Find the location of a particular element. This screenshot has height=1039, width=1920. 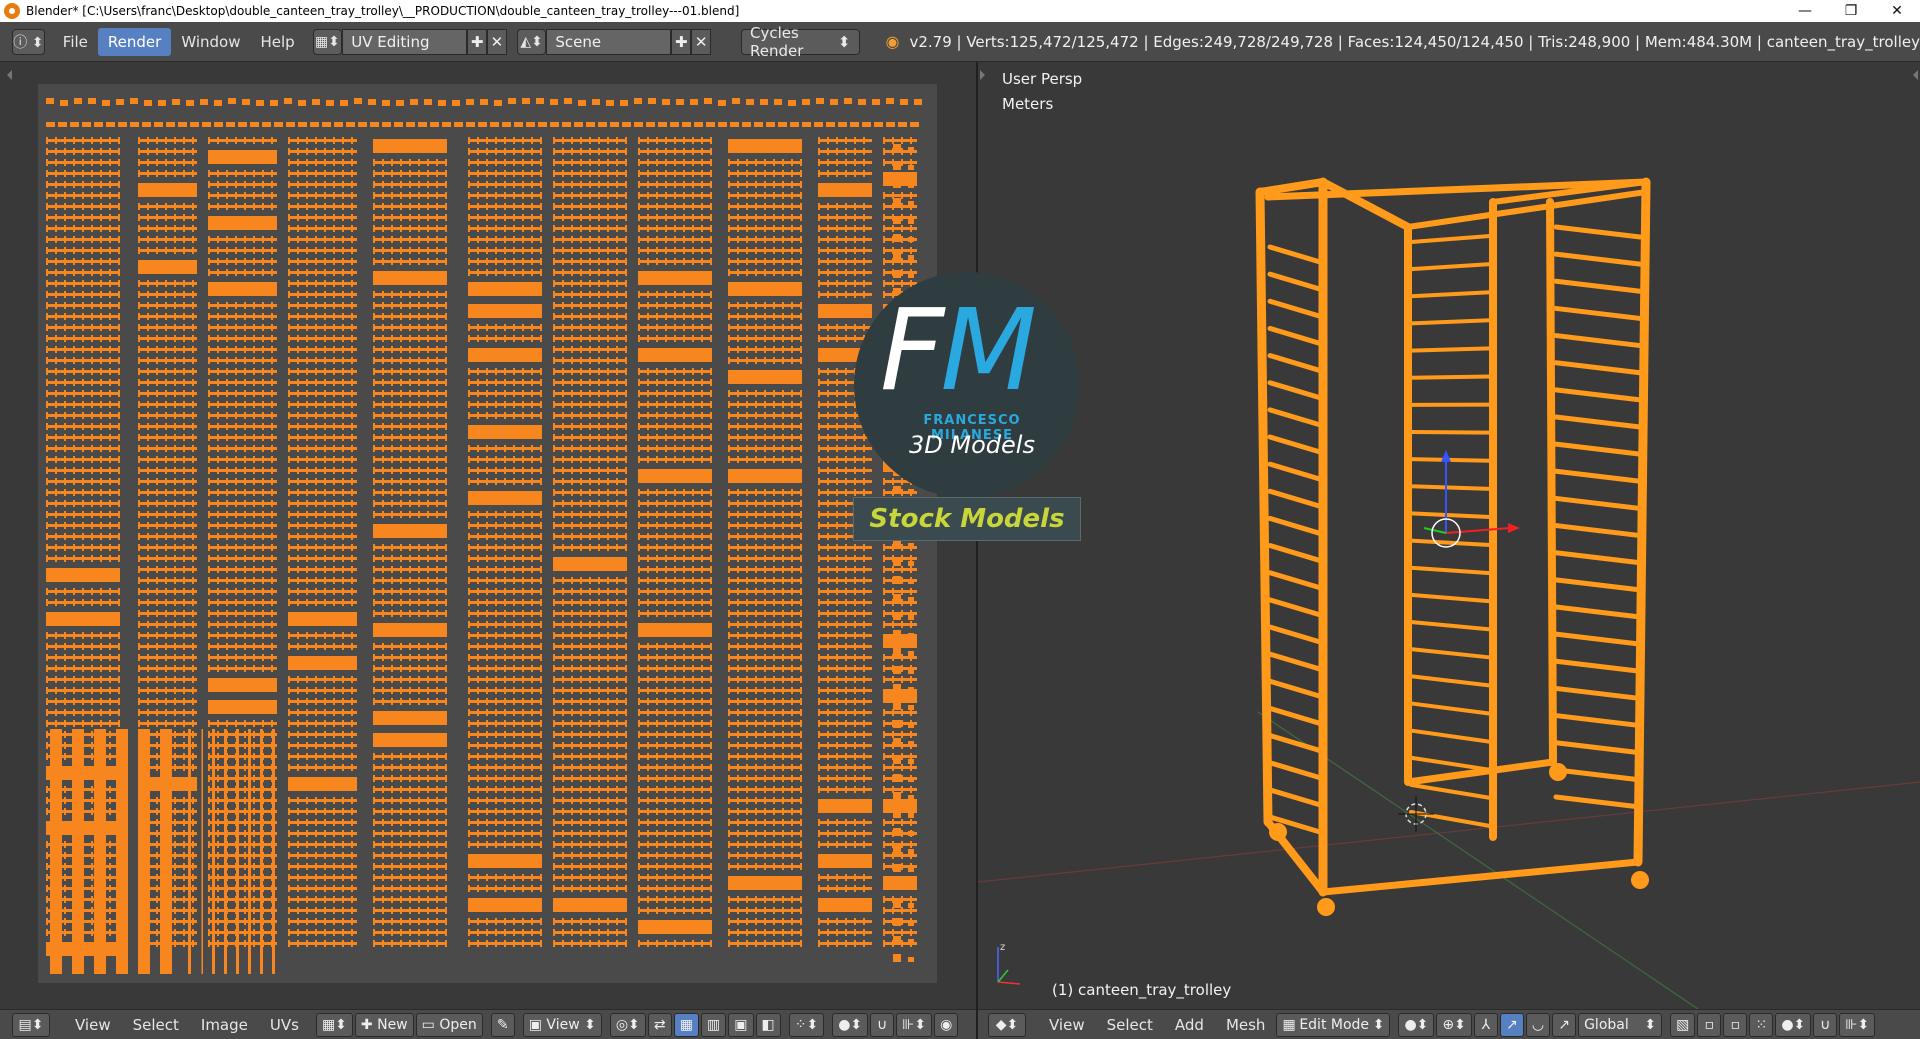

sticky-icon: ⁘⬍ is located at coordinates (806, 1024).